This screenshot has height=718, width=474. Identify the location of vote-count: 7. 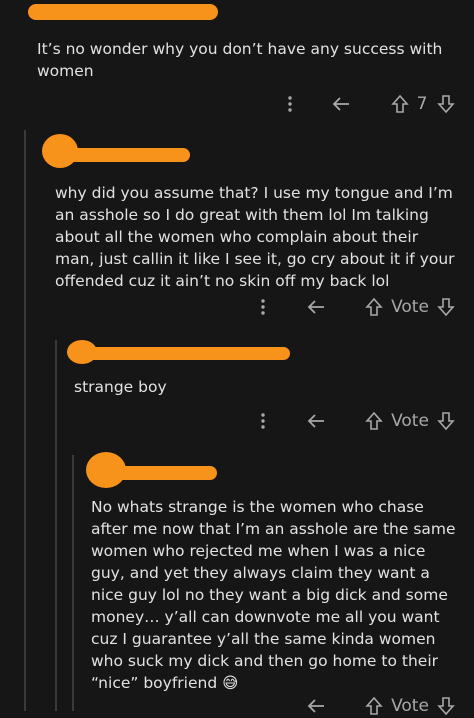
(422, 104).